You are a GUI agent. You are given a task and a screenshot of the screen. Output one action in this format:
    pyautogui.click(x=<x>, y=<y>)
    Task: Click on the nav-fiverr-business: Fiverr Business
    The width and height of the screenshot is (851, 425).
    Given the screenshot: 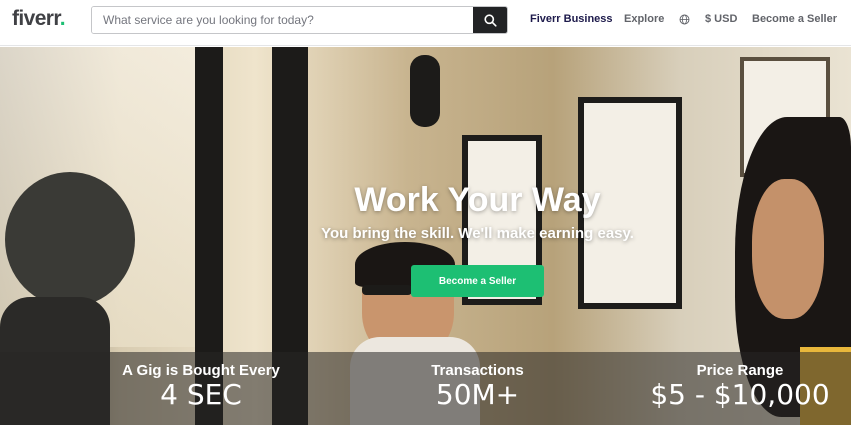 What is the action you would take?
    pyautogui.click(x=571, y=19)
    